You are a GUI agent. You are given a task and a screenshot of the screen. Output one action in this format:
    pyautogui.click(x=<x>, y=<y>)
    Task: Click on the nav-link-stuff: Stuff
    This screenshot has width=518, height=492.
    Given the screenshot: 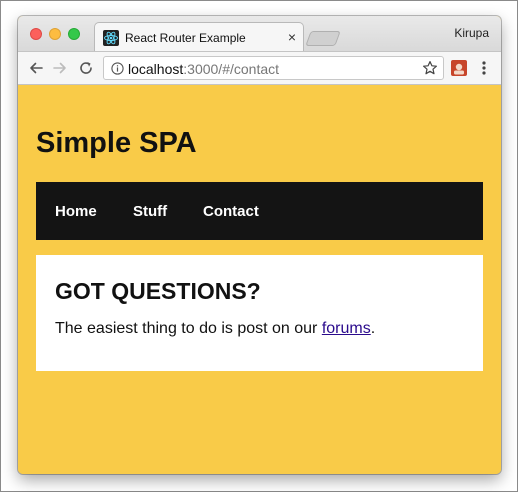 What is the action you would take?
    pyautogui.click(x=150, y=211)
    